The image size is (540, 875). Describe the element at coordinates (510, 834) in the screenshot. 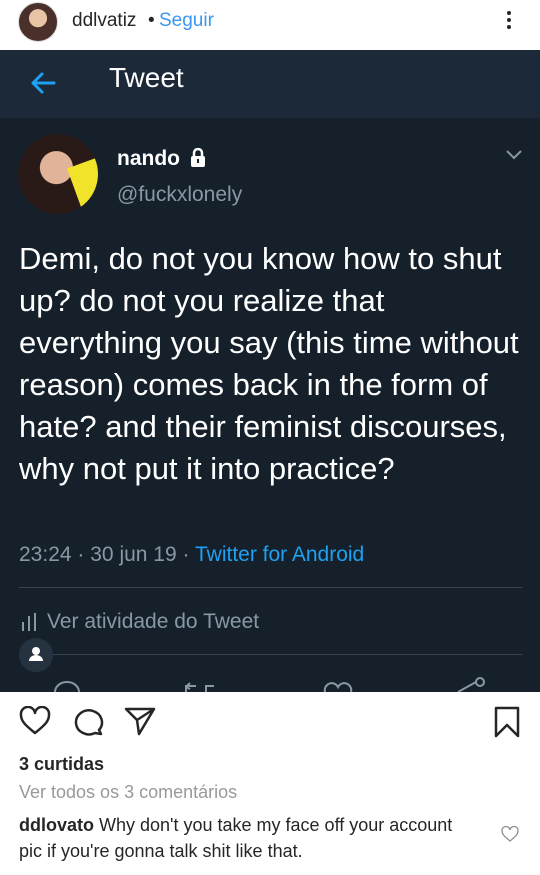

I see `small-heart-icon` at that location.